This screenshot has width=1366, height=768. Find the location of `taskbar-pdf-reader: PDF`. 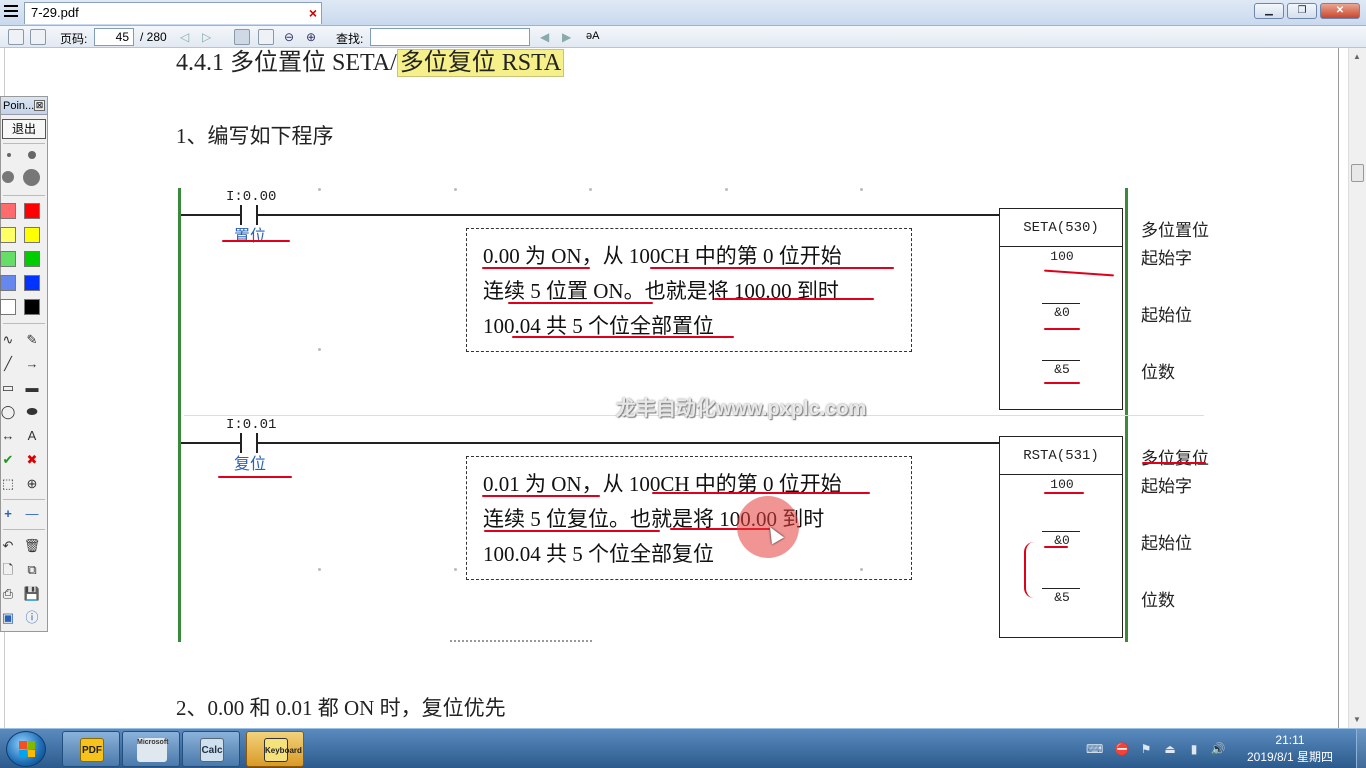

taskbar-pdf-reader: PDF is located at coordinates (91, 749).